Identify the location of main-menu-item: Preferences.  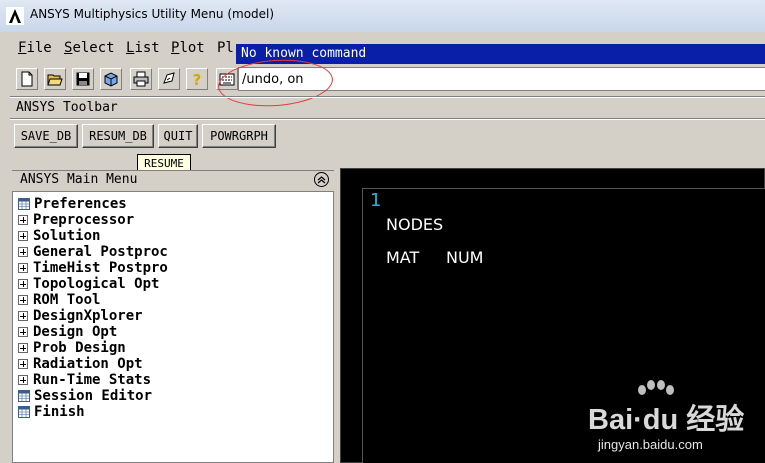
(72, 204).